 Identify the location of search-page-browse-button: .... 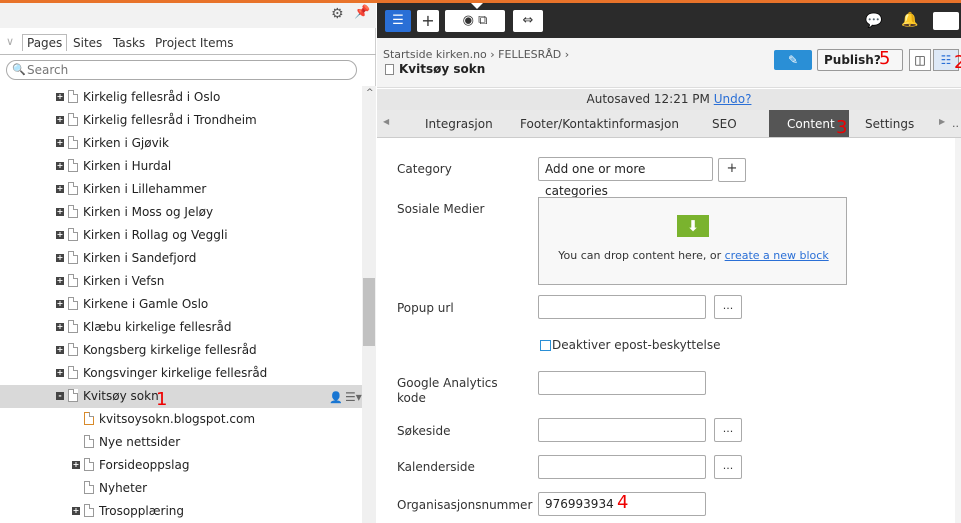
(728, 430).